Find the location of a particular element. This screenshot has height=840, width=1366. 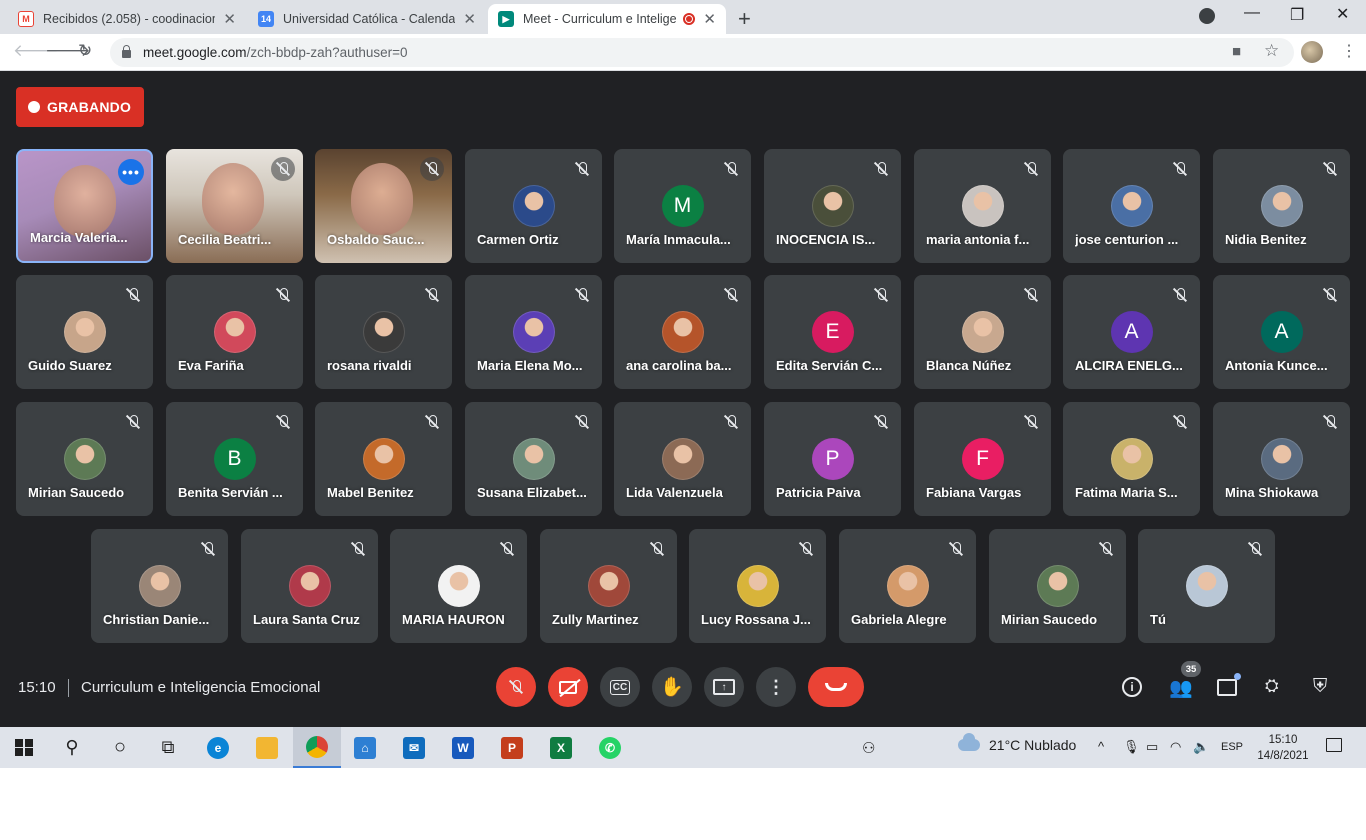

search-button: ⚲ is located at coordinates (72, 747).